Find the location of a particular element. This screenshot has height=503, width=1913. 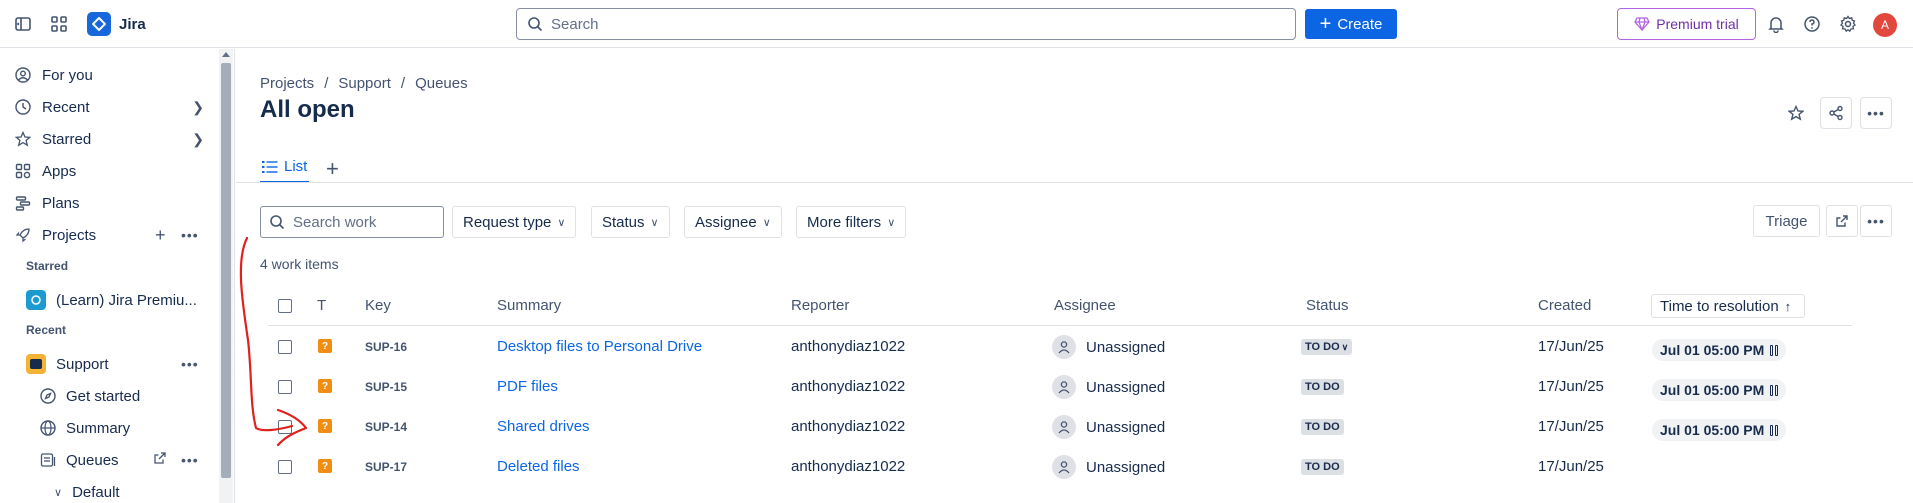

help-icon is located at coordinates (1812, 24).